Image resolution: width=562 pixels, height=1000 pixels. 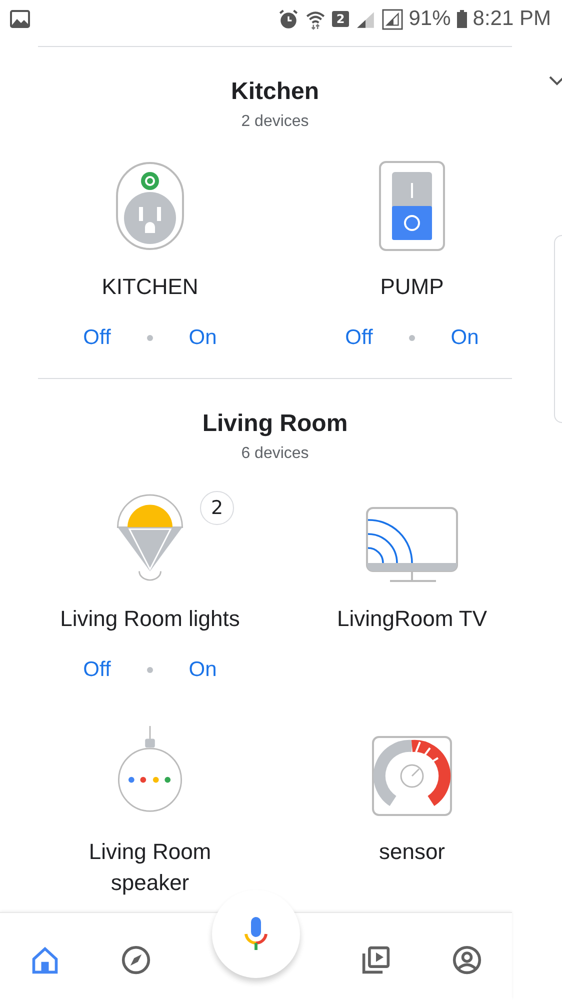 What do you see at coordinates (274, 92) in the screenshot?
I see `room-title: Kitchen` at bounding box center [274, 92].